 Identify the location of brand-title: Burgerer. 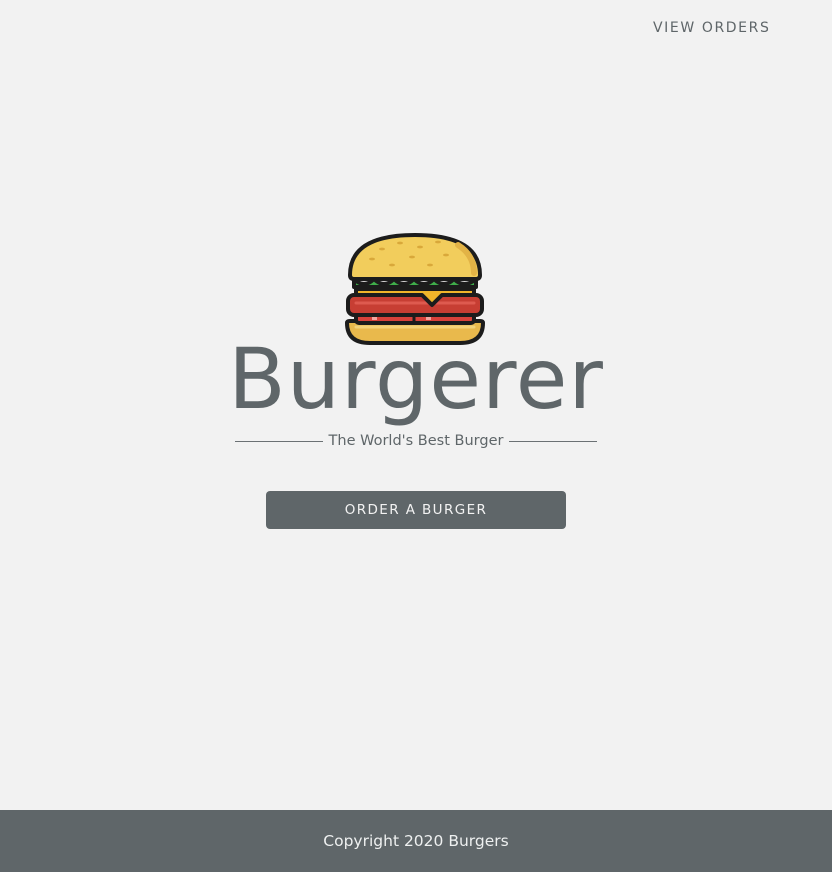
(416, 379).